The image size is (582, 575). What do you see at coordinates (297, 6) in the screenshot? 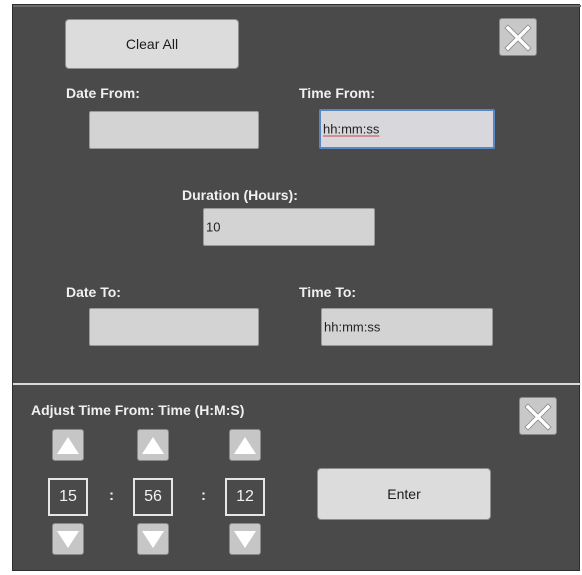
I see `top-border` at bounding box center [297, 6].